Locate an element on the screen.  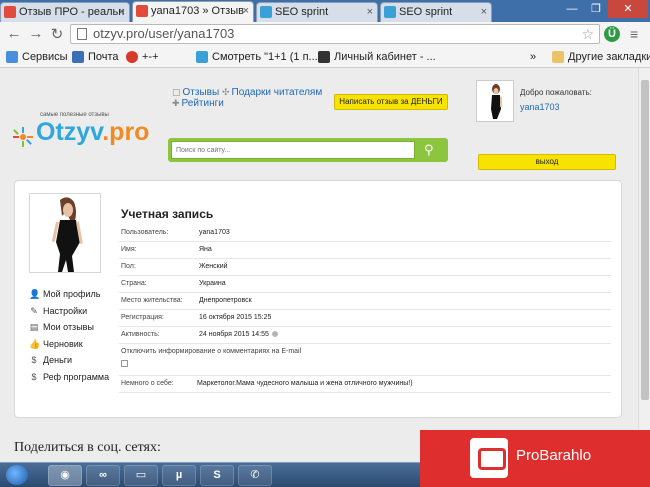
welcome-username: yana1703 is located at coordinates (540, 107).